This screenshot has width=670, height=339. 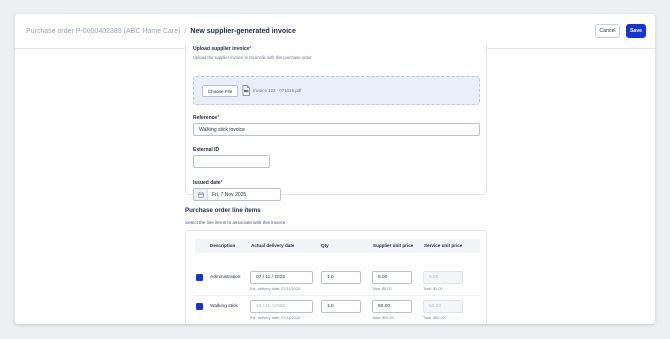 I want to click on column-header-service-price: Service unit price, so click(x=443, y=245).